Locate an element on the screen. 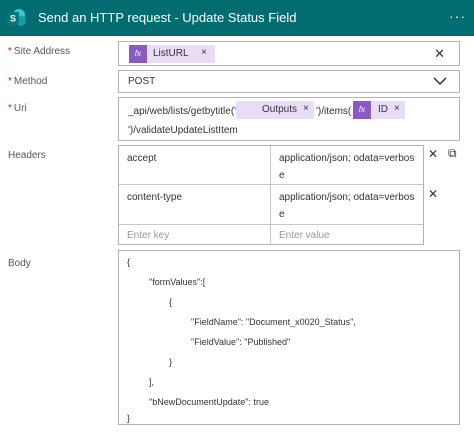 This screenshot has width=474, height=435. sharepoint-logo-icon: S is located at coordinates (16, 17).